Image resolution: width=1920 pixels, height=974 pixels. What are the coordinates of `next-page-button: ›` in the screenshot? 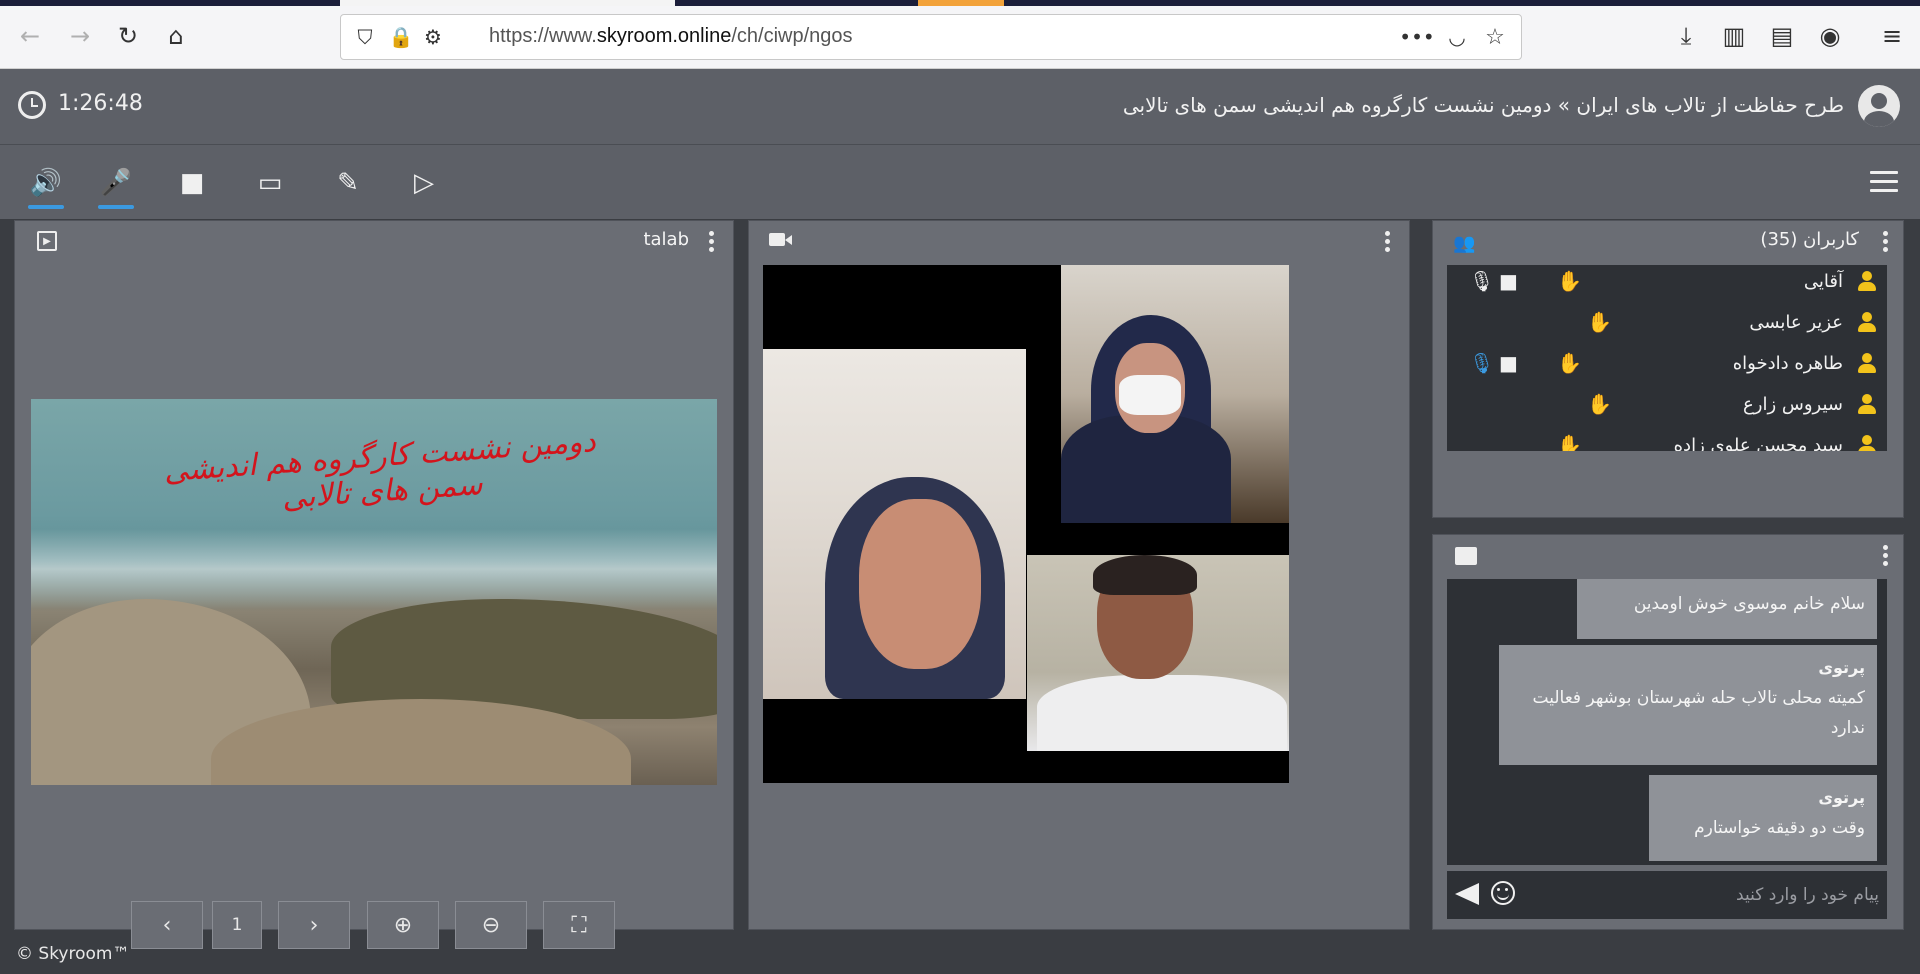 It's located at (314, 925).